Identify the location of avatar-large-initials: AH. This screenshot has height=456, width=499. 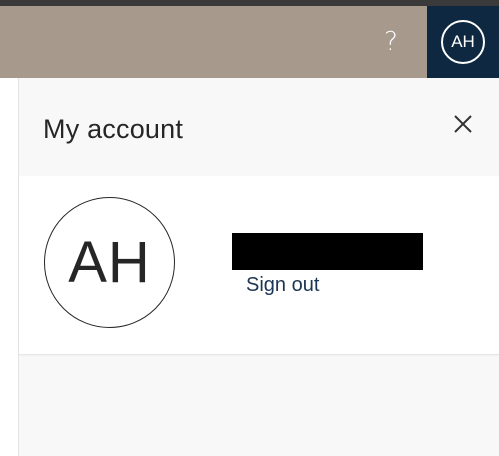
(109, 262).